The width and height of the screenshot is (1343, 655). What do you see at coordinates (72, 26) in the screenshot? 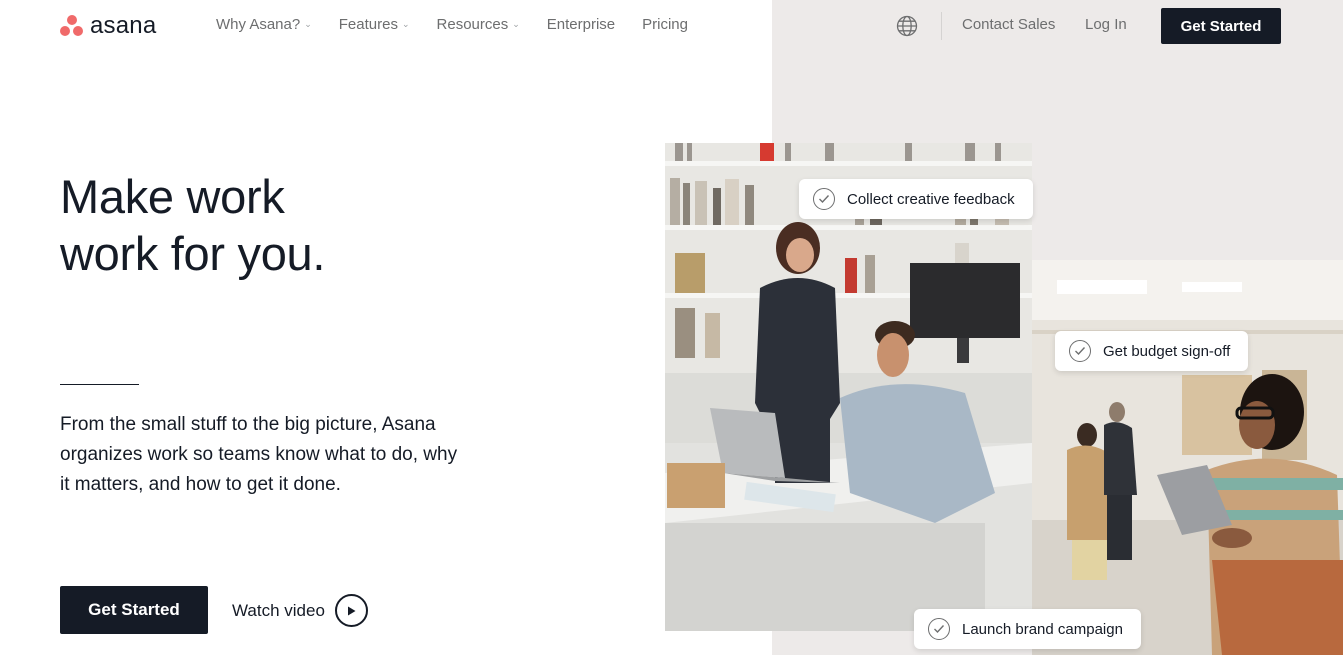
I see `asana-logo-icon` at bounding box center [72, 26].